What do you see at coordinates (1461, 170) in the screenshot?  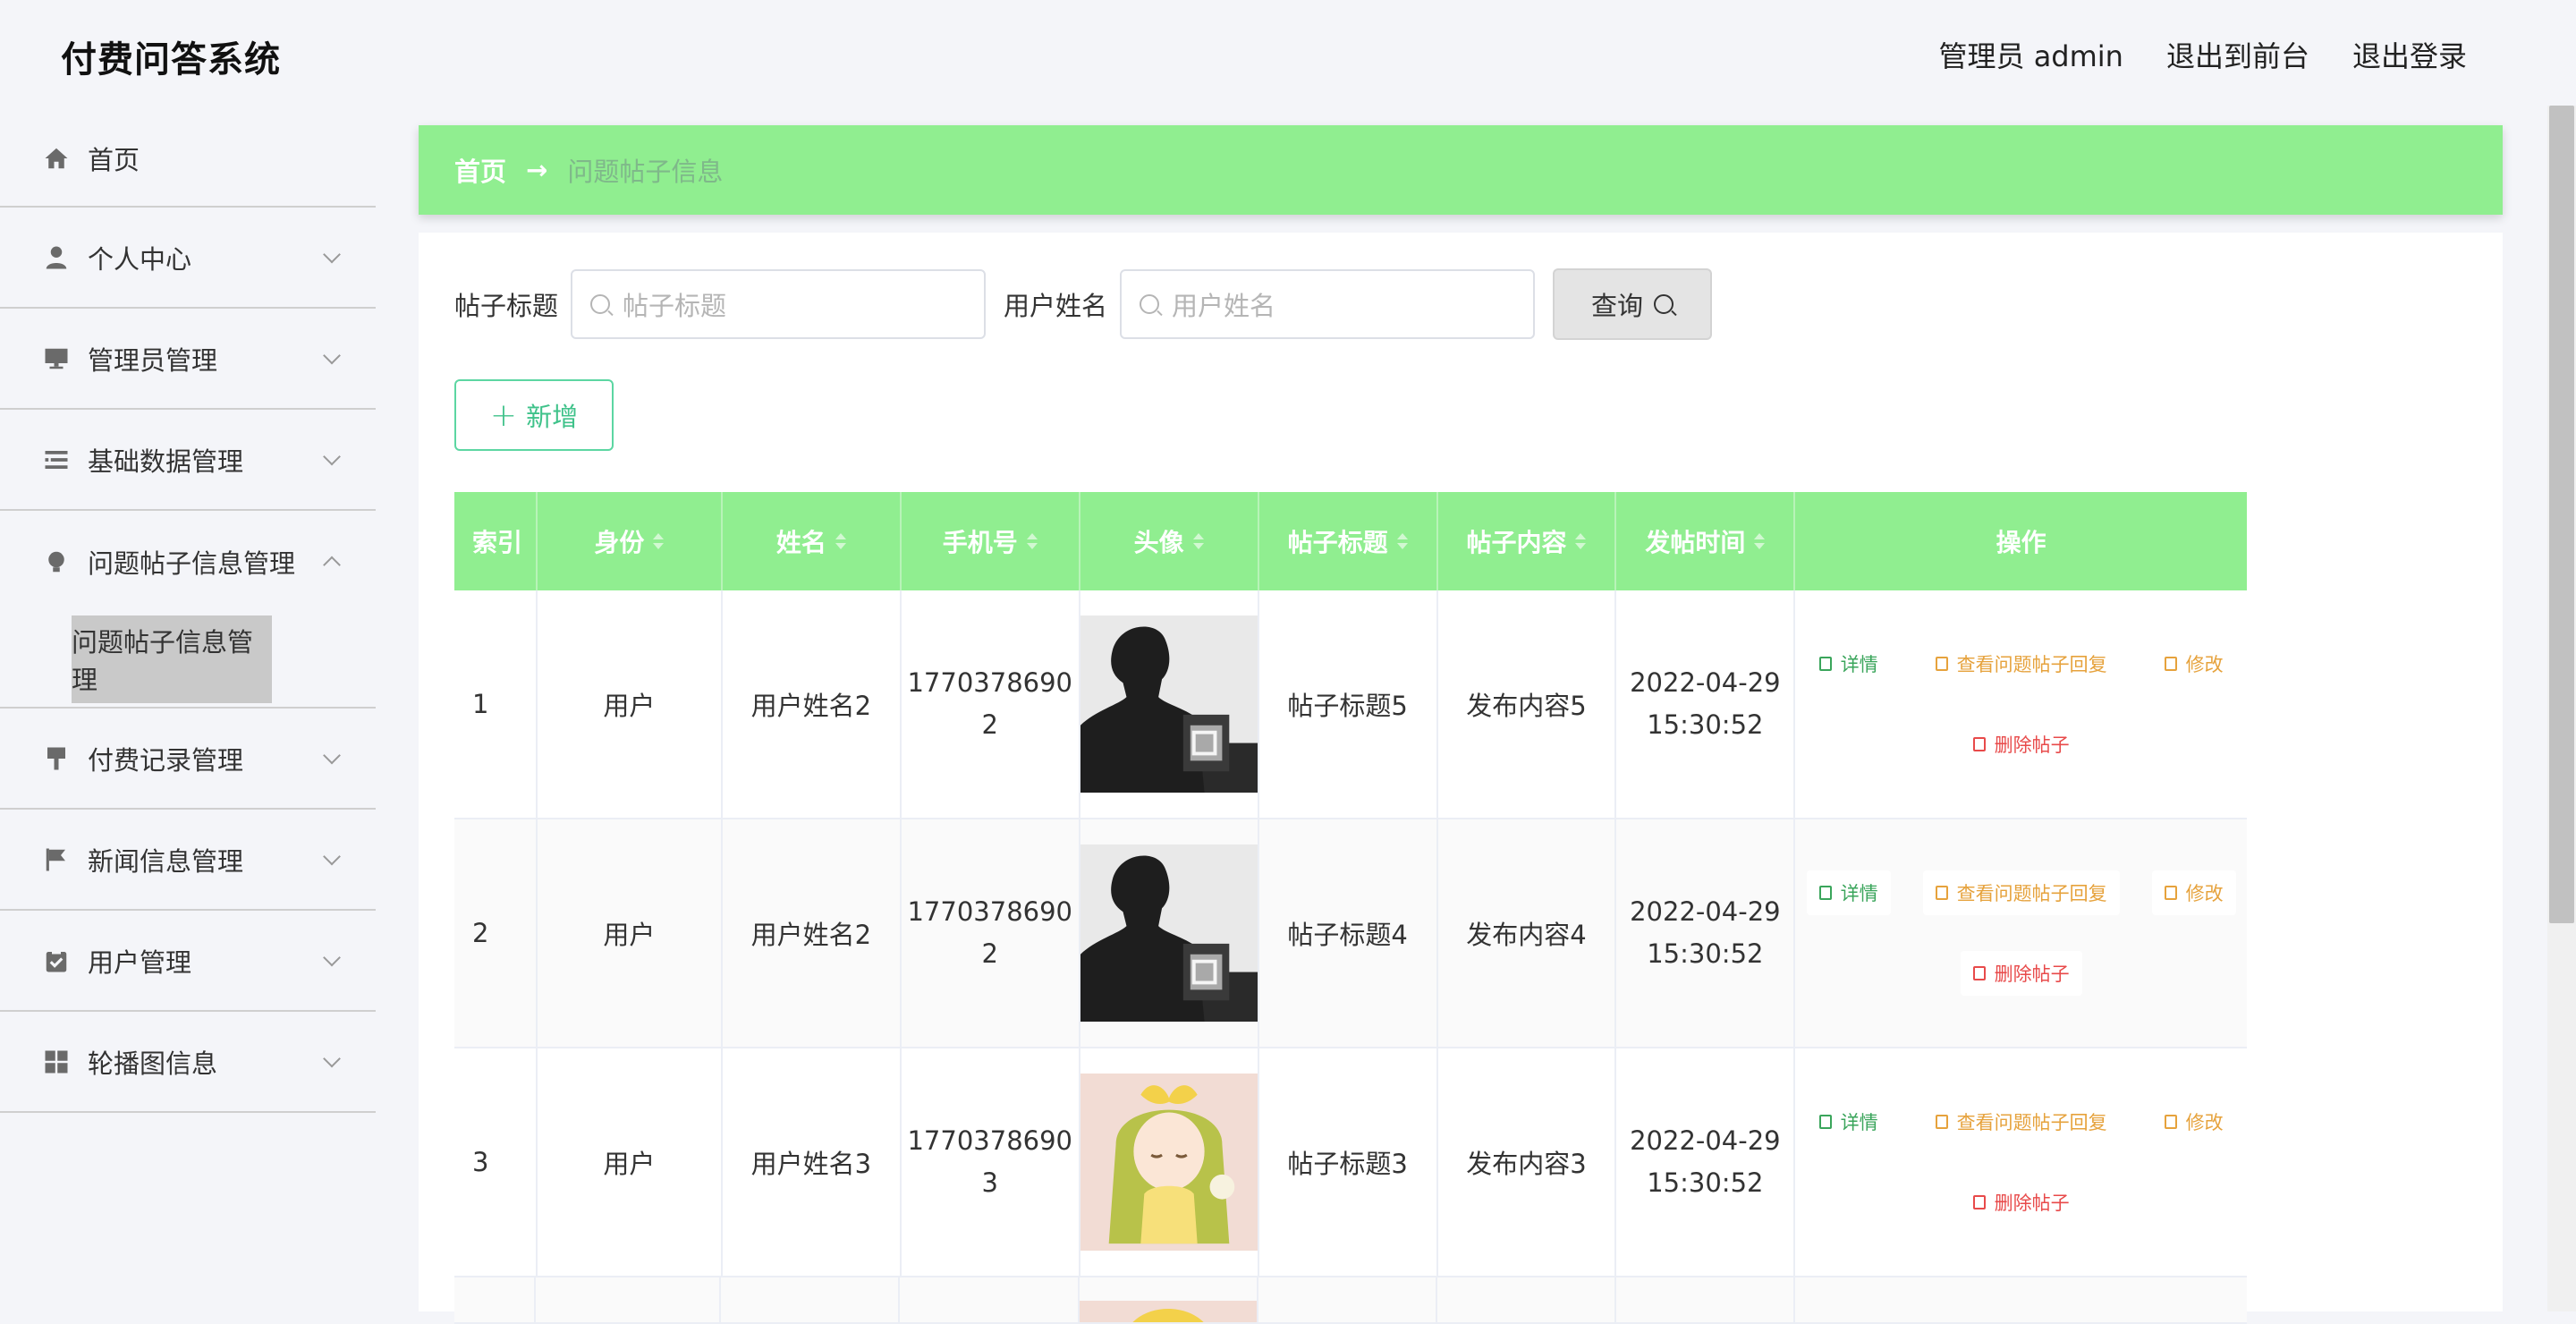 I see `breadcrumb: 首页 → 问题帖子信息` at bounding box center [1461, 170].